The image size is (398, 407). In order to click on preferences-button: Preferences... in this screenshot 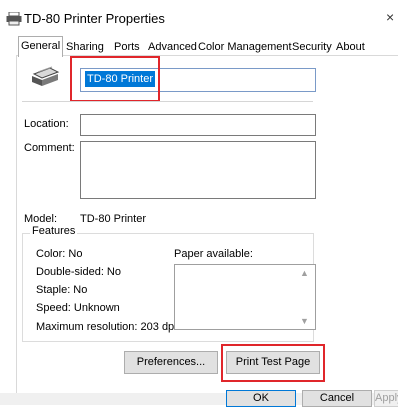, I will do `click(171, 362)`.